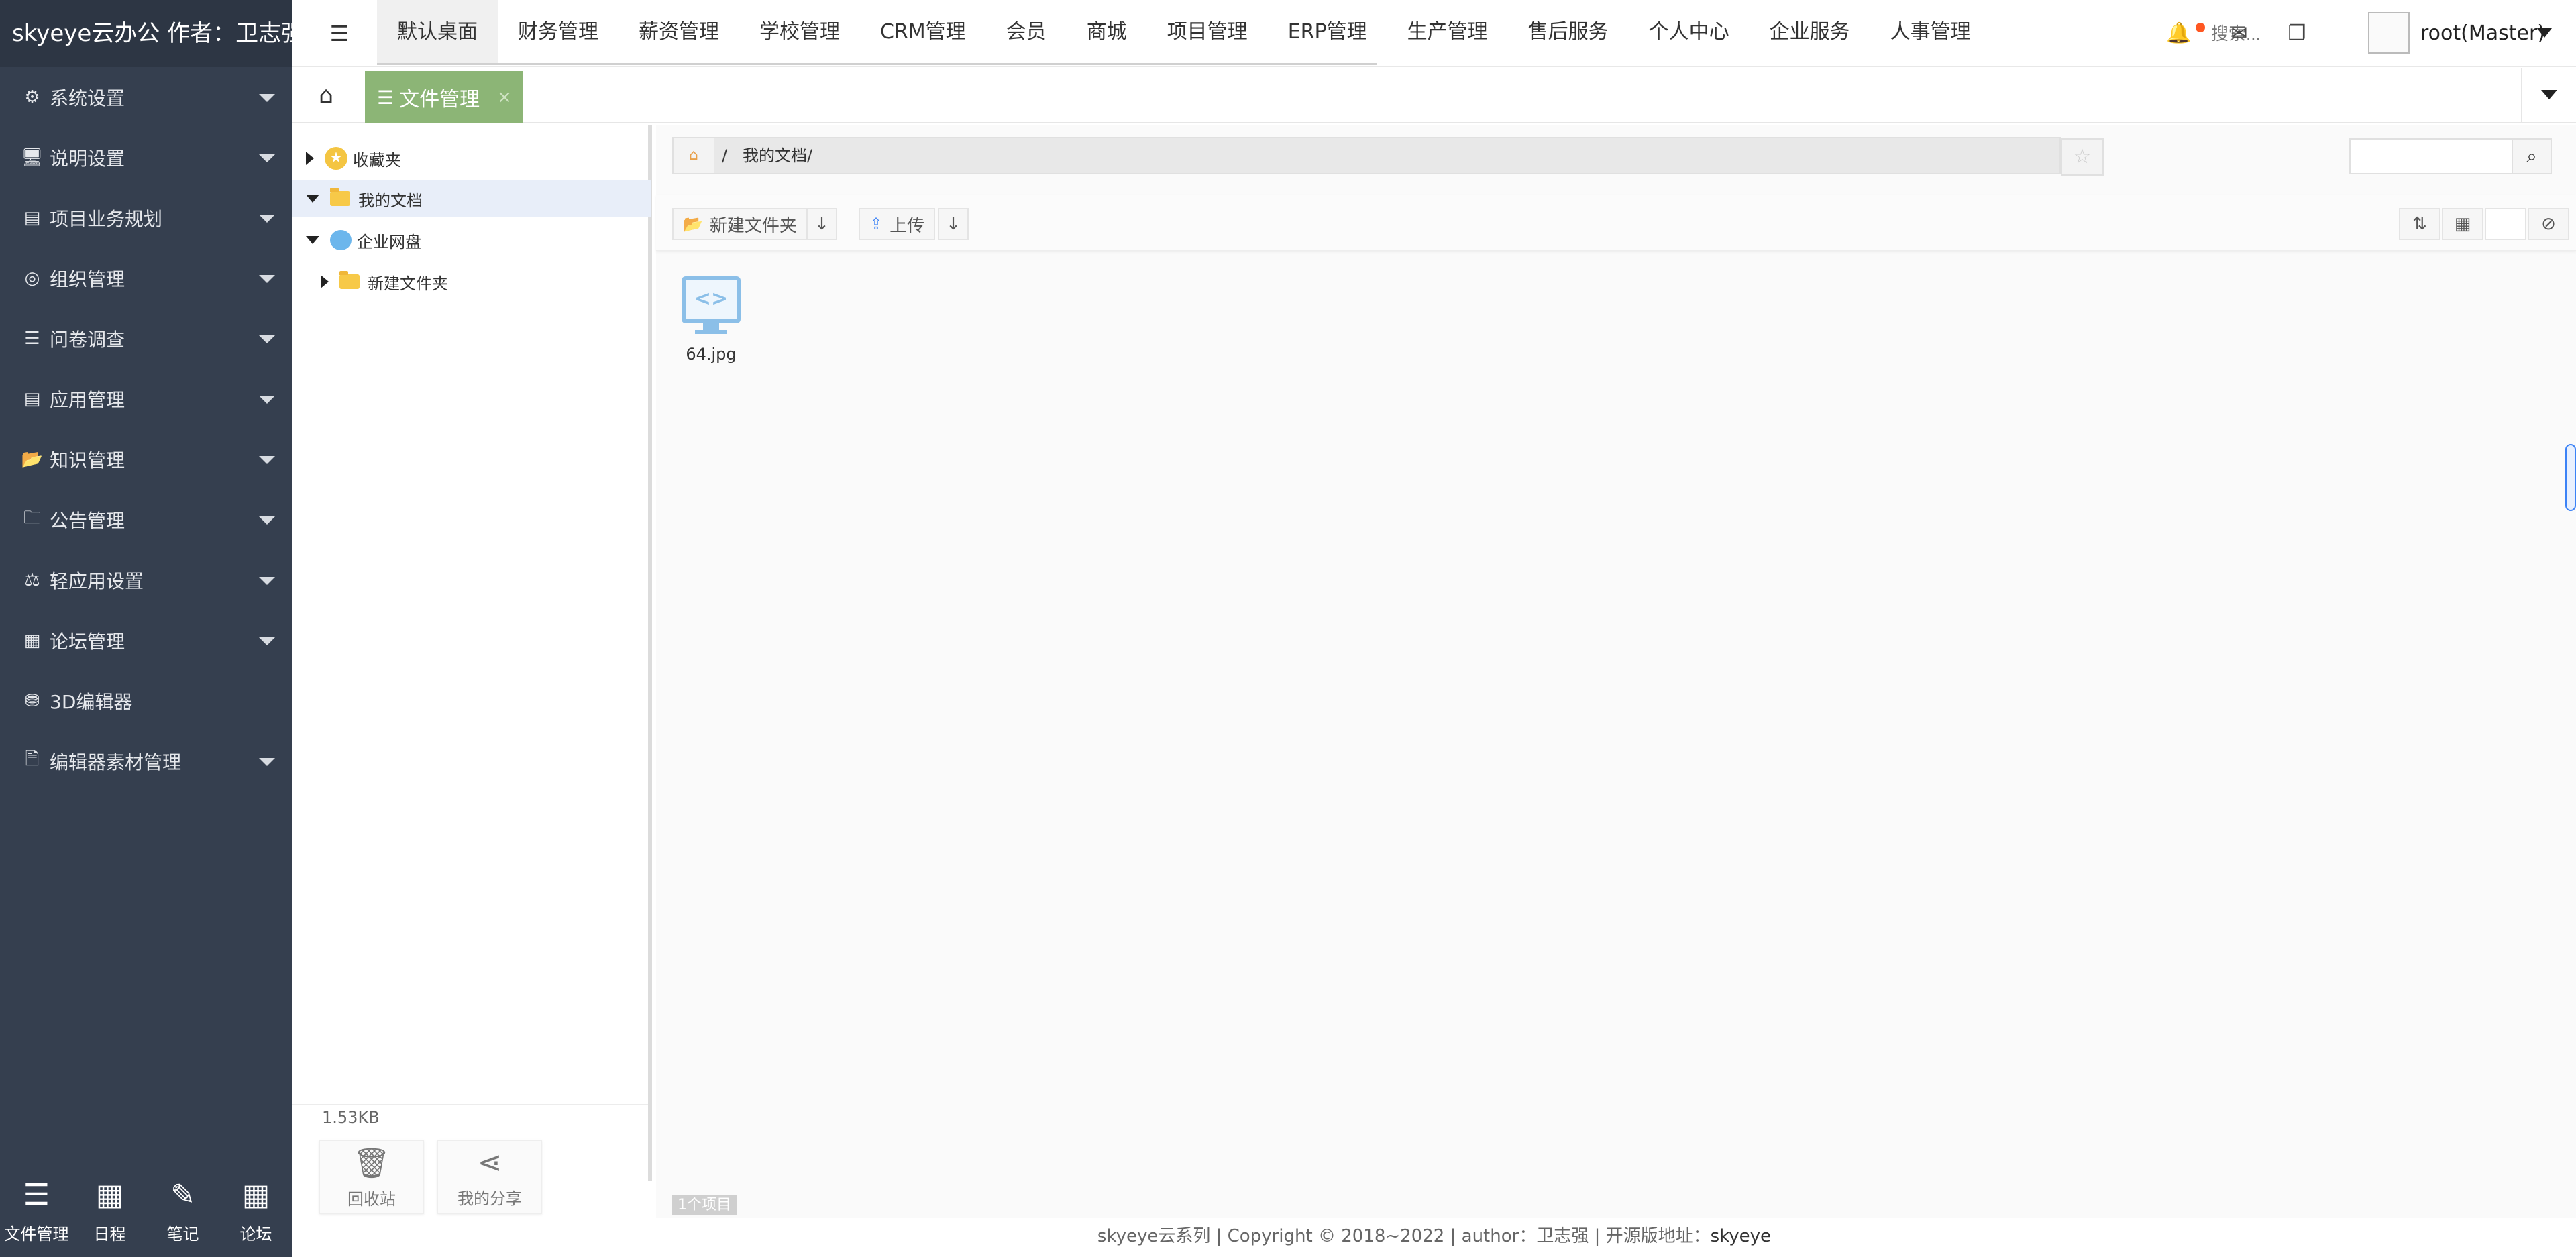  I want to click on hide-icon: ⊘, so click(2548, 224).